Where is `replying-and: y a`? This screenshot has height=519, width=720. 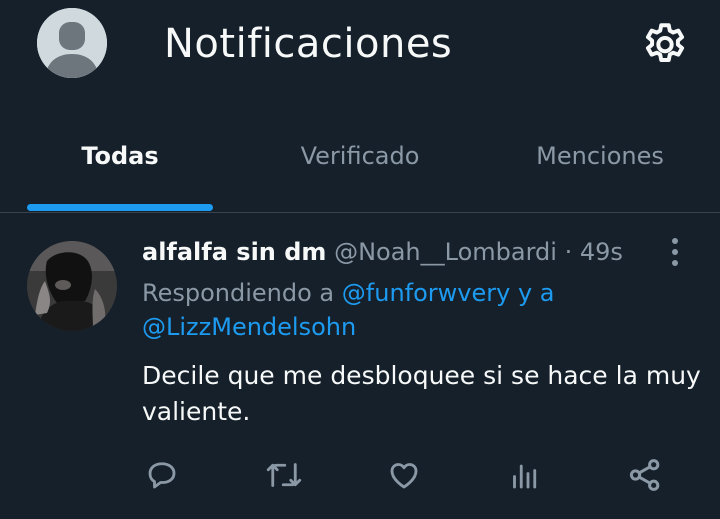
replying-and: y a is located at coordinates (536, 293).